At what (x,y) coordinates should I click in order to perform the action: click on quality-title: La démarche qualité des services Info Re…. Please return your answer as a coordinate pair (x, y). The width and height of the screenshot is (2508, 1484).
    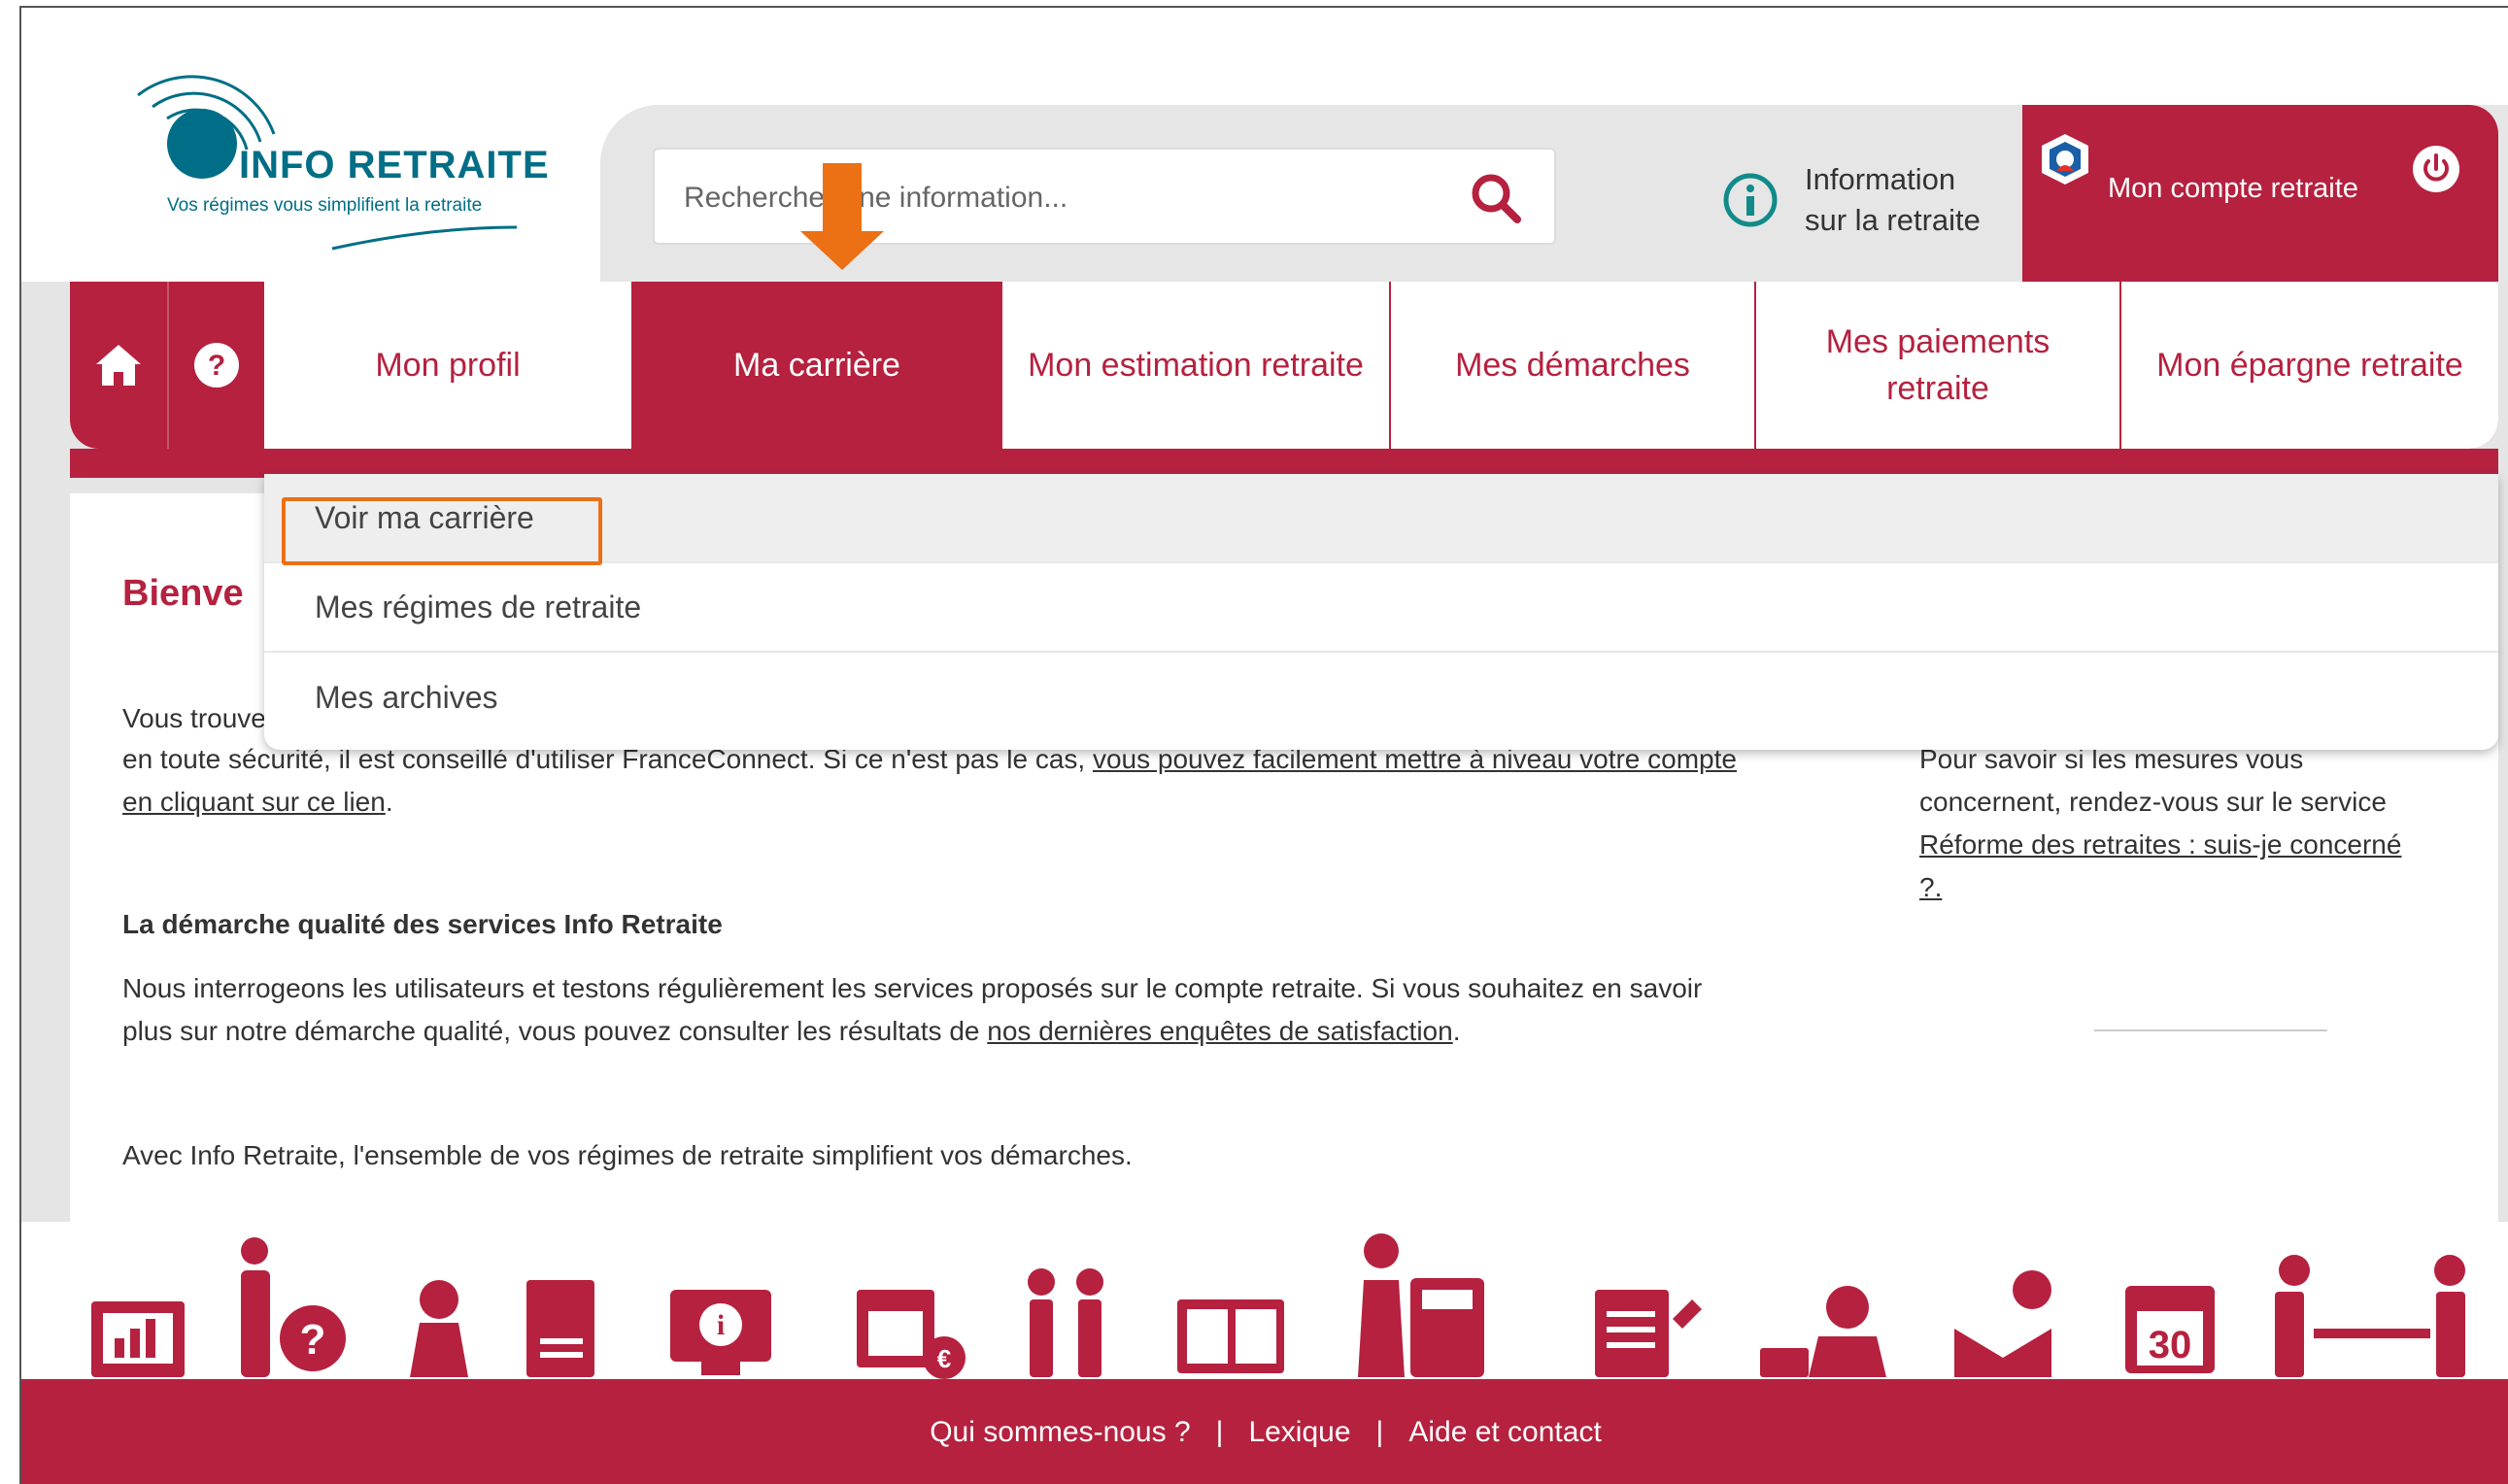
    Looking at the image, I should click on (422, 924).